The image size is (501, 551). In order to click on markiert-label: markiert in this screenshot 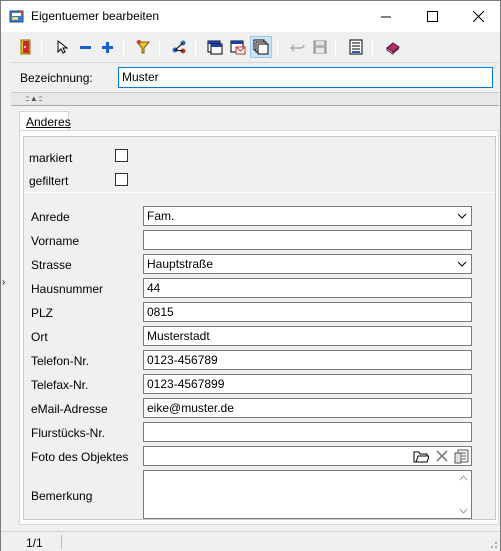, I will do `click(51, 158)`.